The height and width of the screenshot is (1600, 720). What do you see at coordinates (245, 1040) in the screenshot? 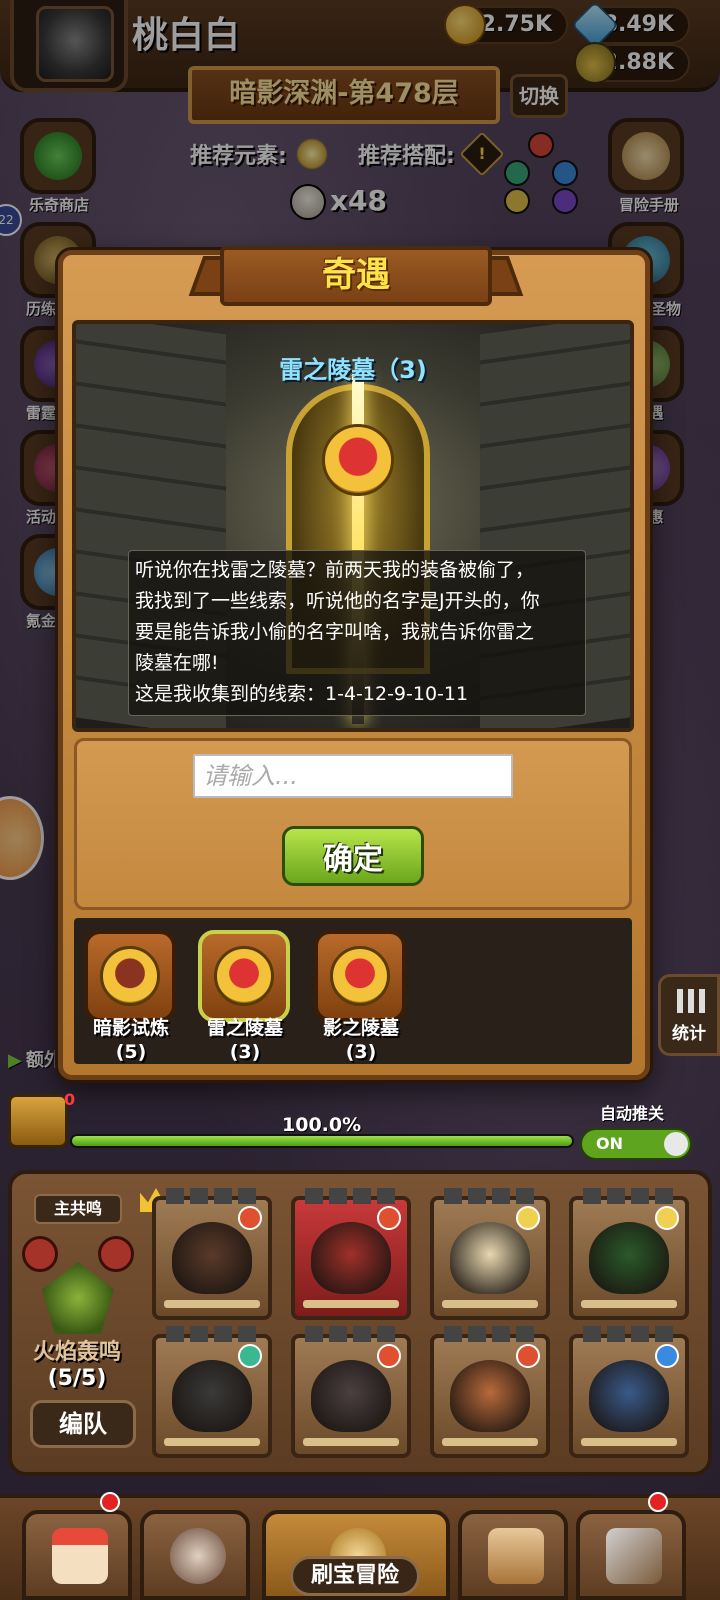
I see `encounter-tab-label: 雷之陵墓 (3)` at bounding box center [245, 1040].